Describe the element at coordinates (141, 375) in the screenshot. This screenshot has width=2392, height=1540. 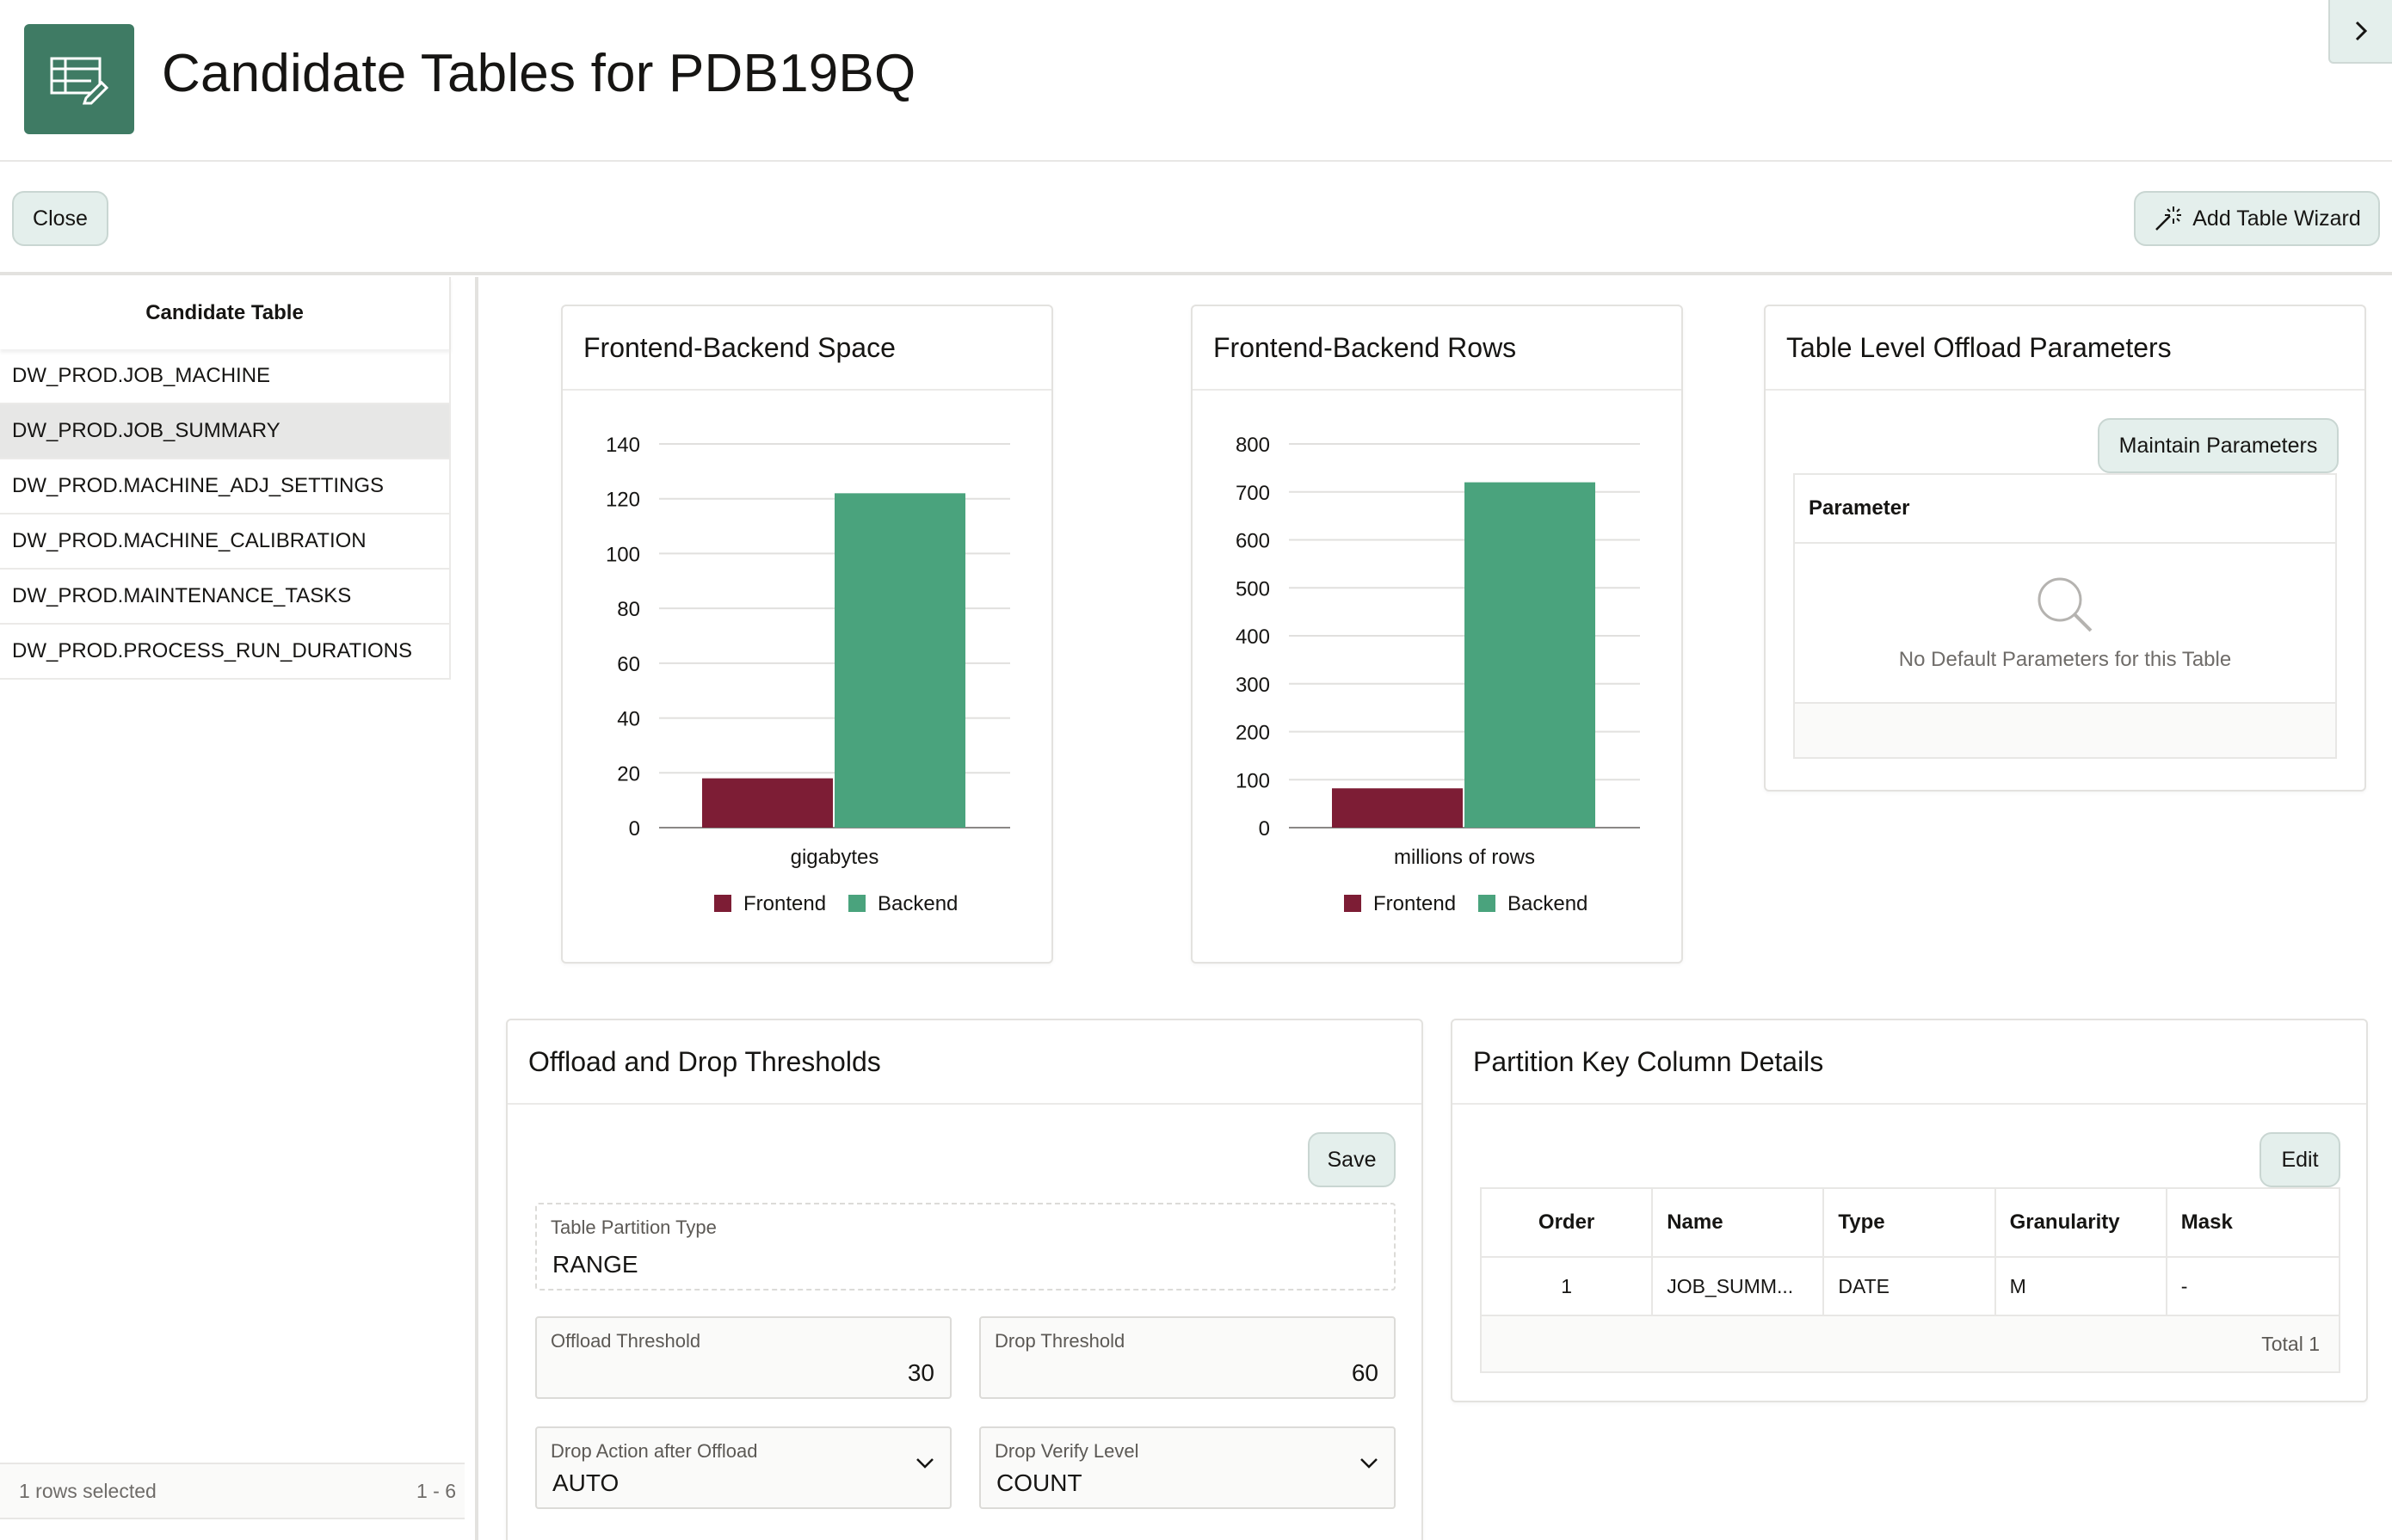
I see `candidate-table-name: DW_PROD.JOB_MACHINE` at that location.